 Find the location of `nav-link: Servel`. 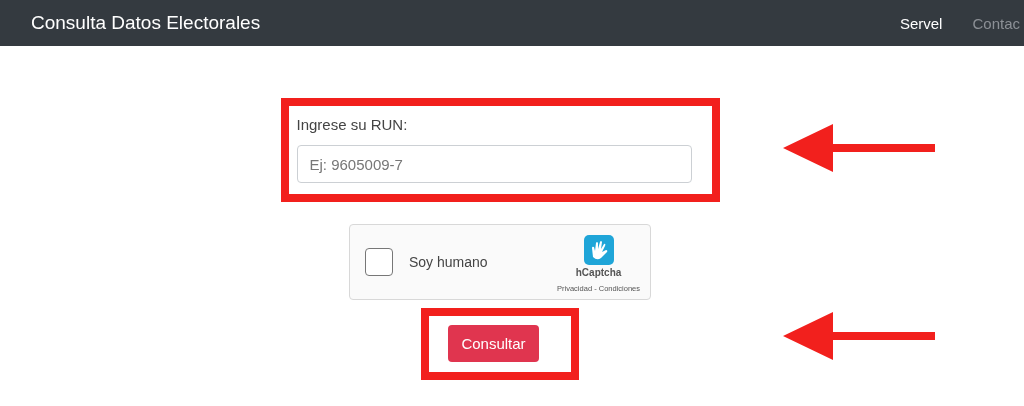

nav-link: Servel is located at coordinates (921, 23).